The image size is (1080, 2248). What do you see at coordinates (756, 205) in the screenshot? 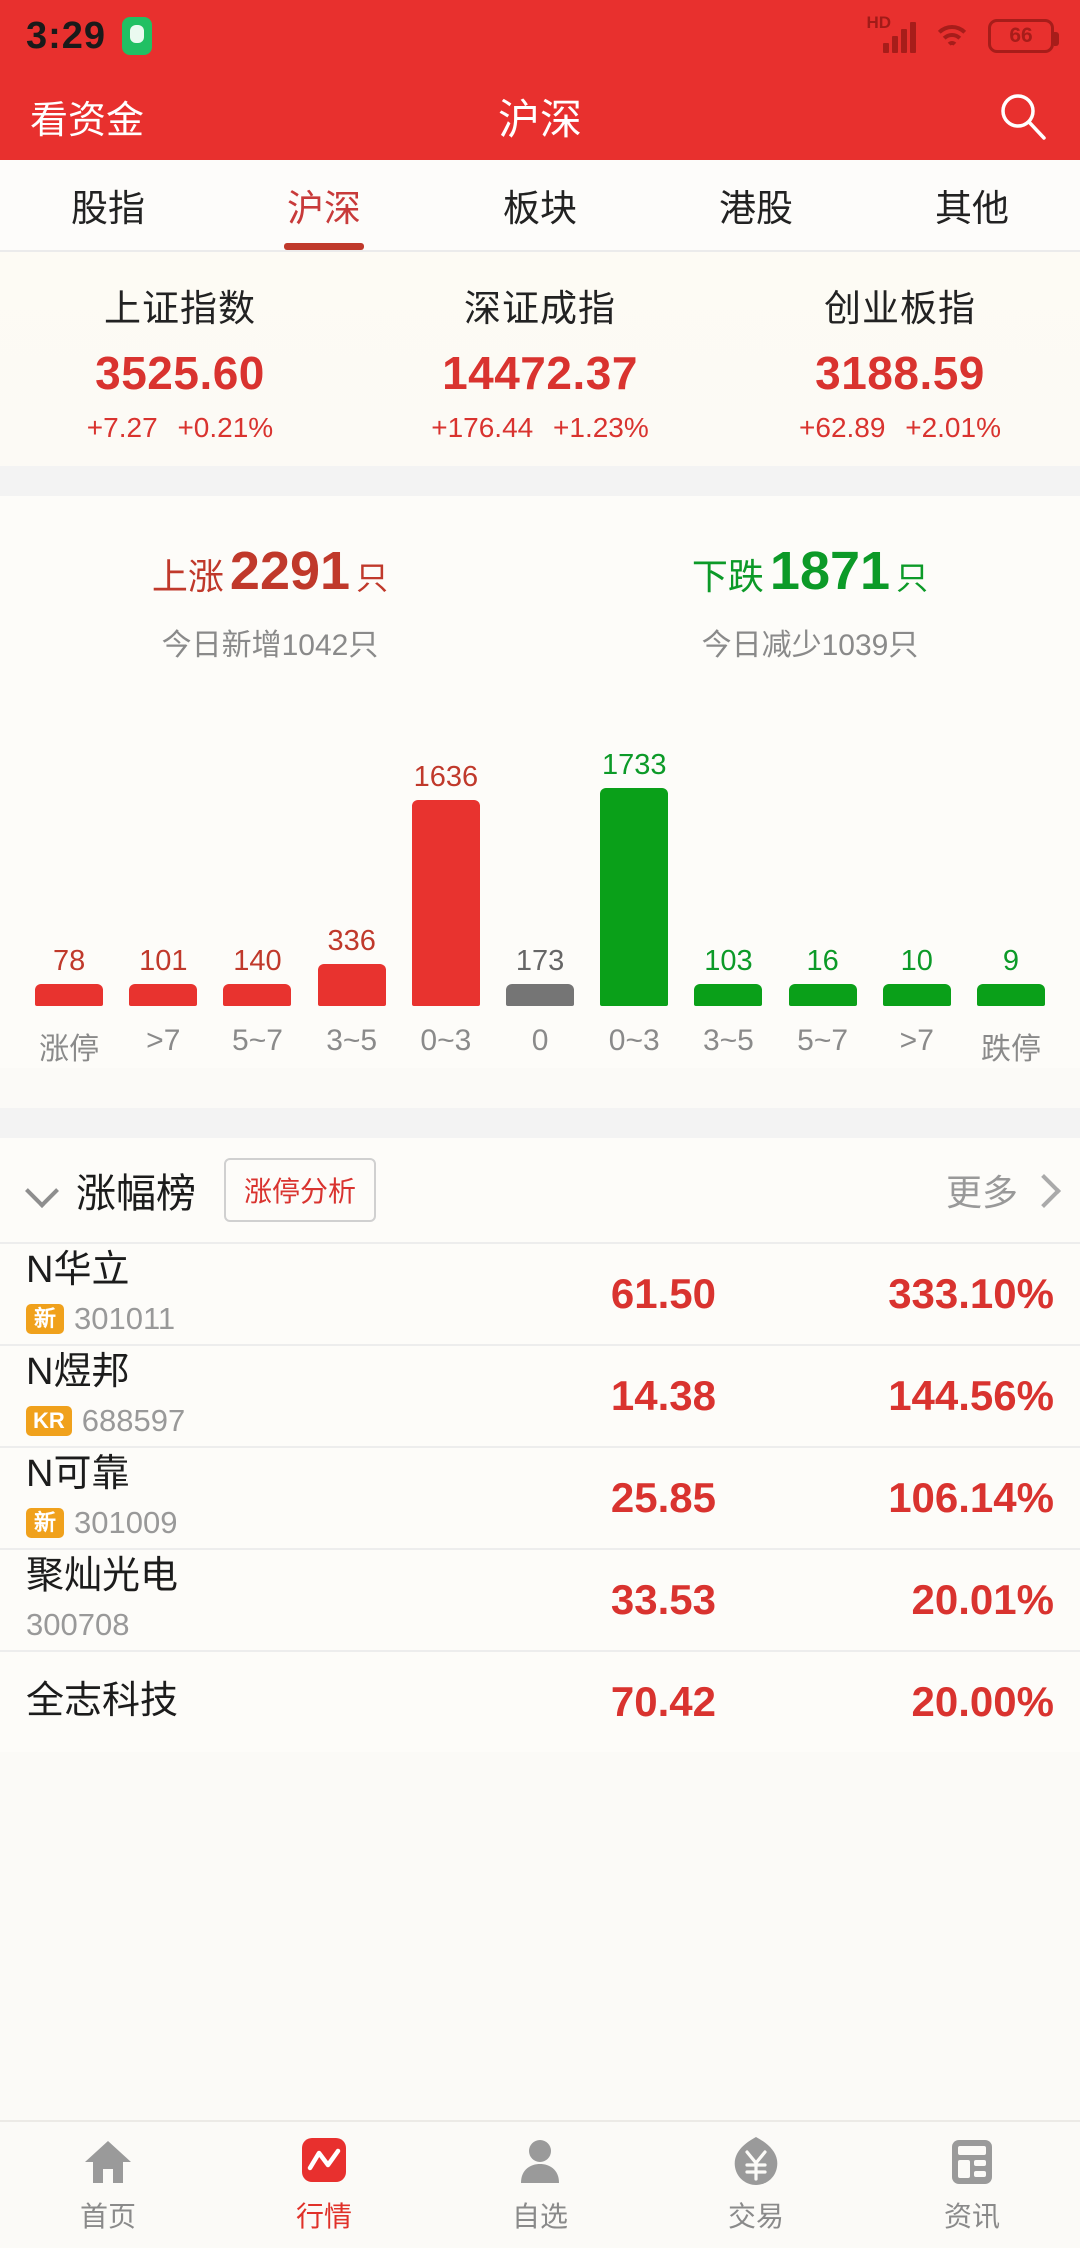
I see `tab-ganggu: 港股` at bounding box center [756, 205].